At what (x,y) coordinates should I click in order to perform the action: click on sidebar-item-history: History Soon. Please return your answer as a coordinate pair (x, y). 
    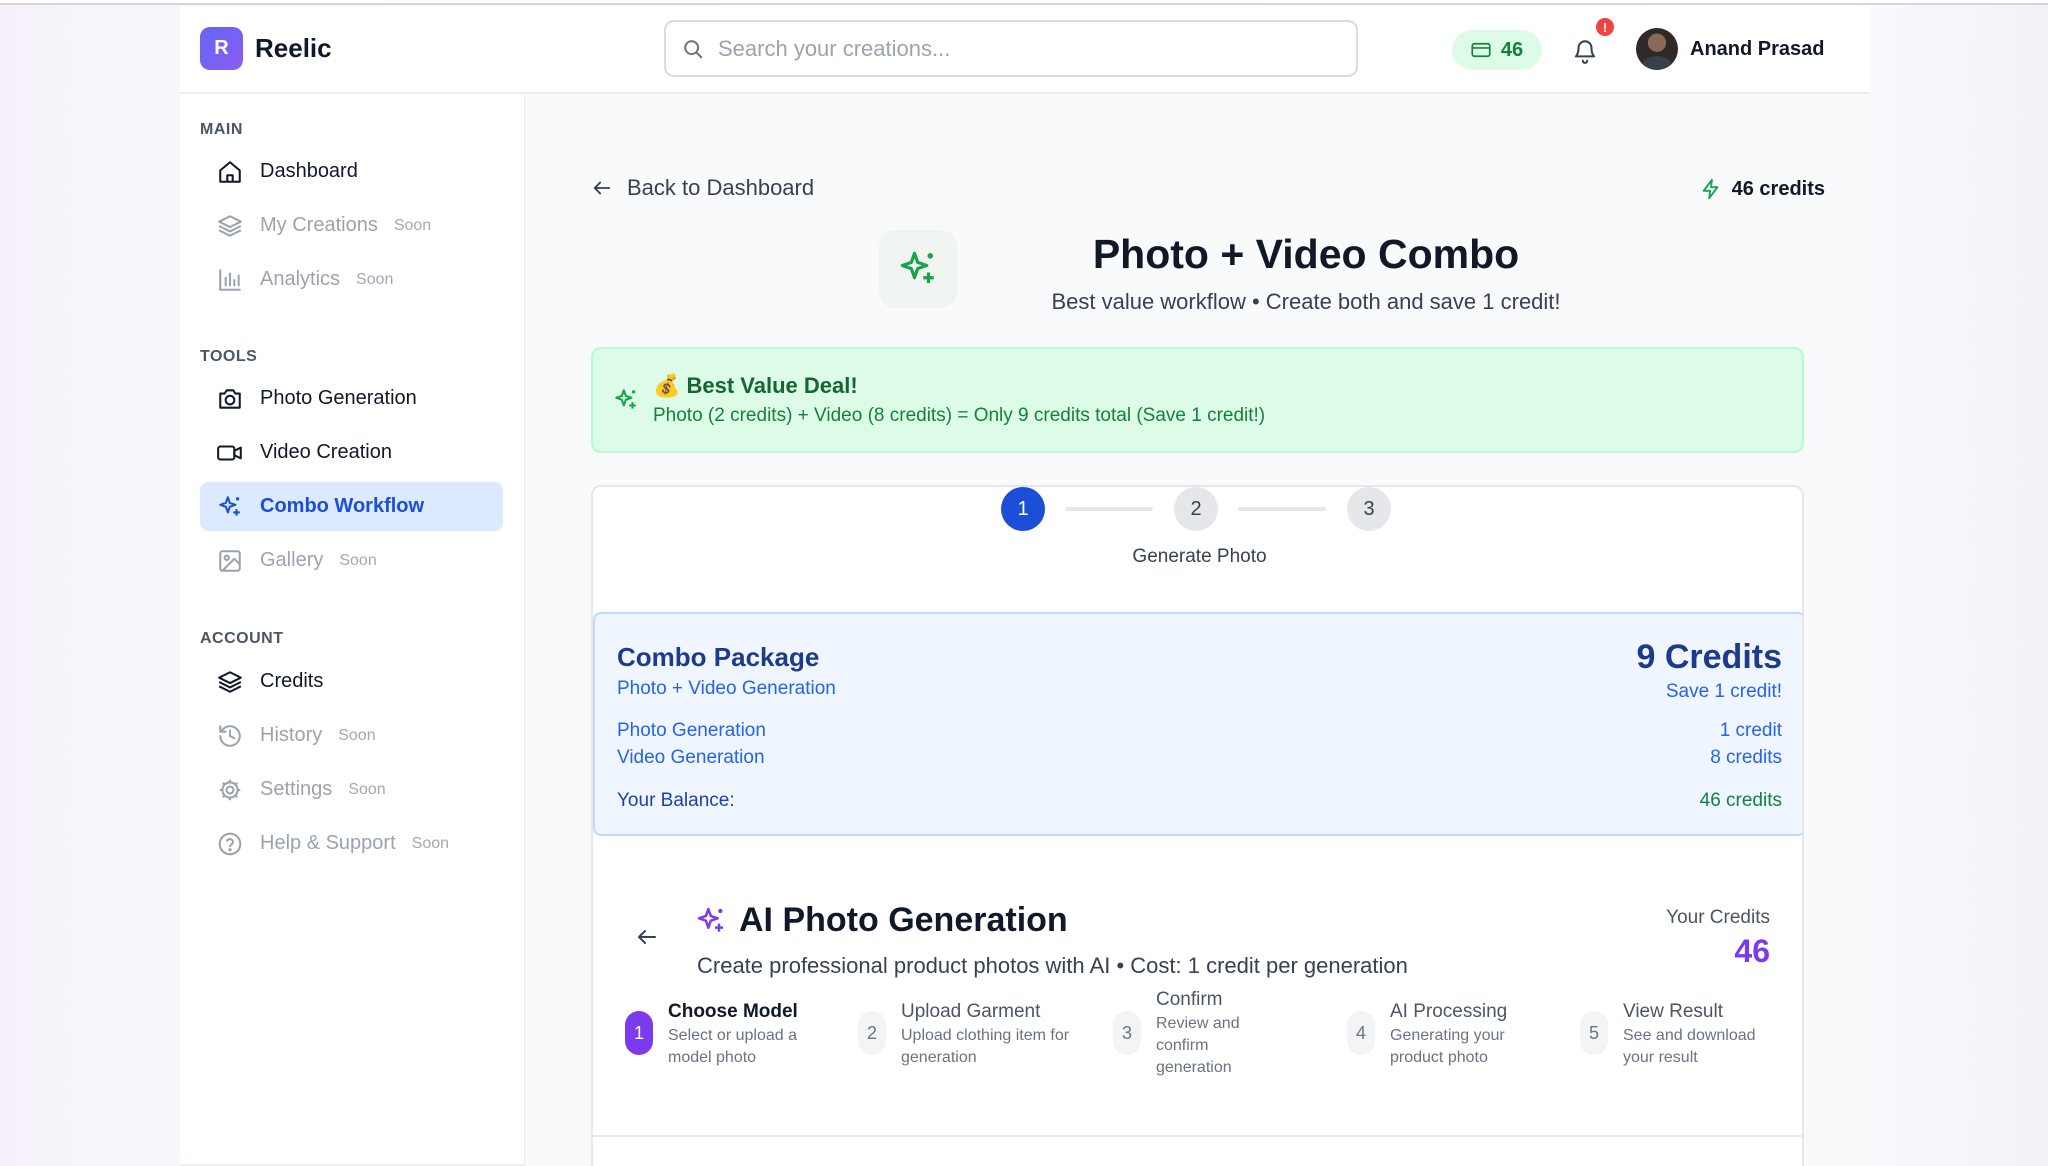
    Looking at the image, I should click on (351, 735).